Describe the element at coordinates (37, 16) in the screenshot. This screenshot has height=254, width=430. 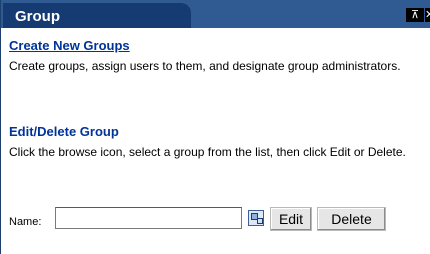
I see `portlet-title: Group` at that location.